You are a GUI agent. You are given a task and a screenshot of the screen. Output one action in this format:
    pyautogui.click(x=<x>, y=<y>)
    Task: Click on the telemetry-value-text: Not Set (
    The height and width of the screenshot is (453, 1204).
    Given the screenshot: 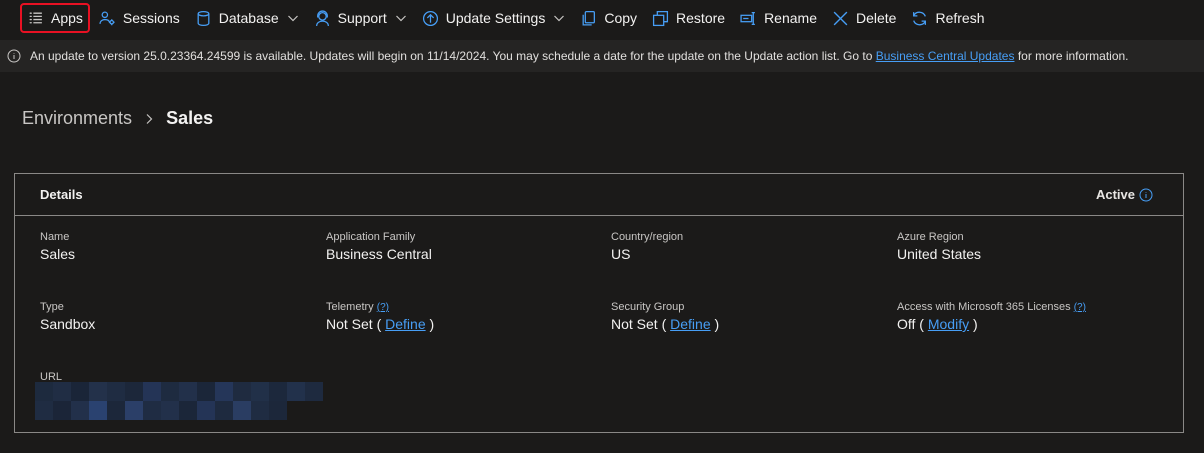 What is the action you would take?
    pyautogui.click(x=354, y=324)
    